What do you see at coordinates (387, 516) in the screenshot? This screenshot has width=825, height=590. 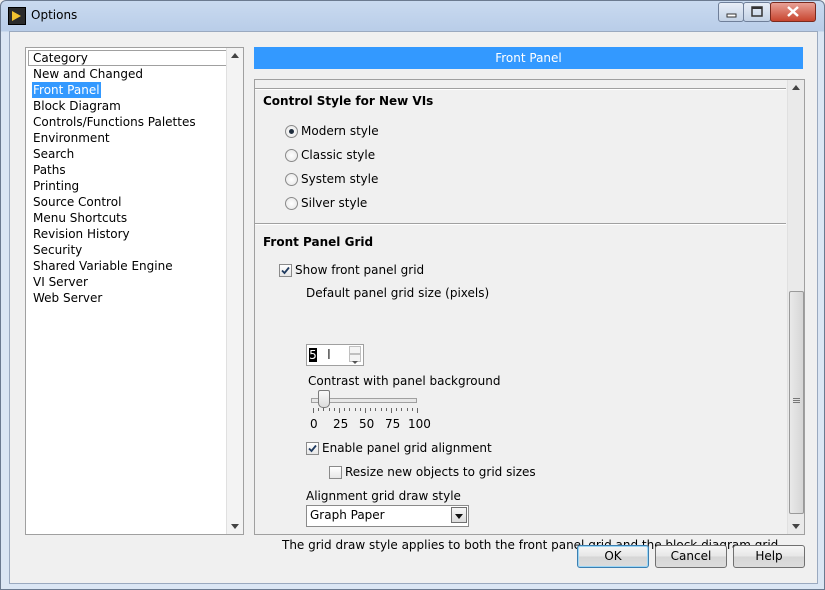 I see `draw-style-select: Graph Paper` at bounding box center [387, 516].